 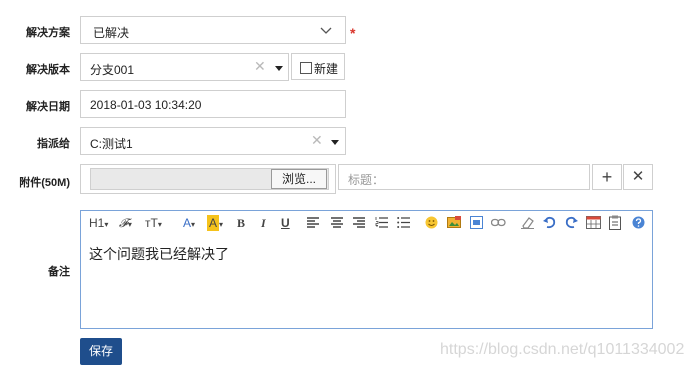 I want to click on attachment-title-placeholder: 标题：, so click(x=366, y=180).